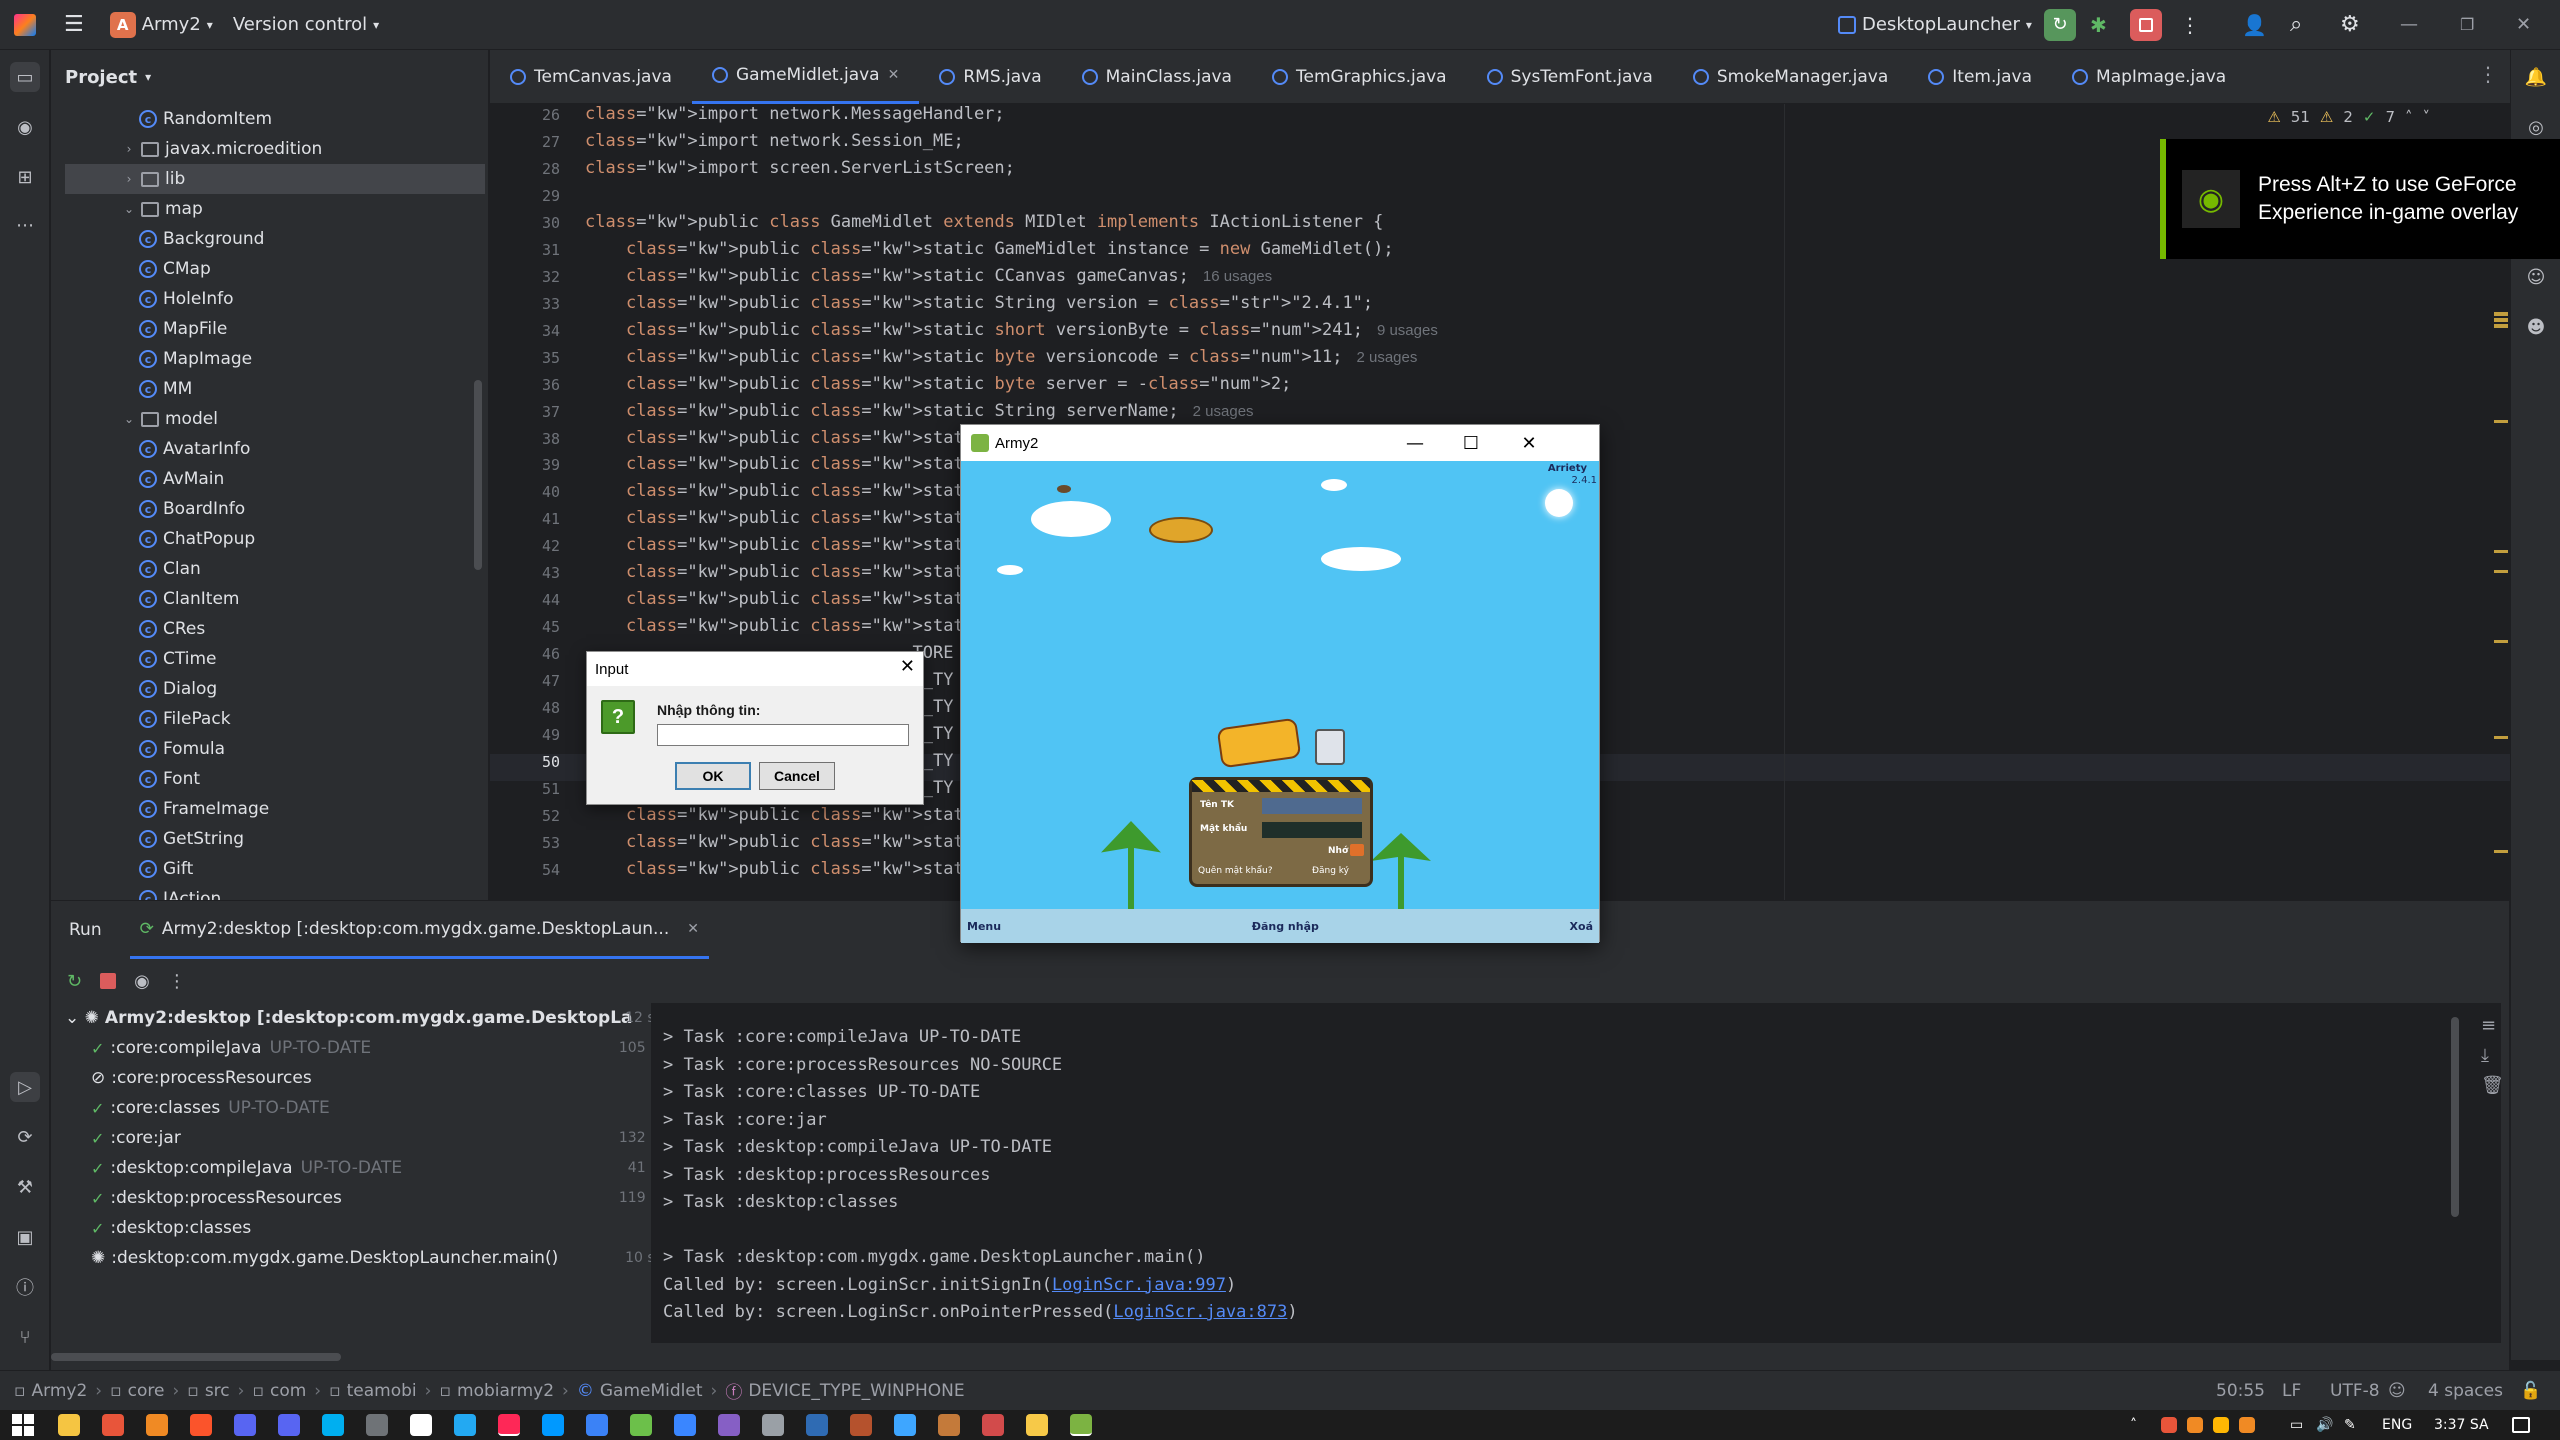  Describe the element at coordinates (182, 749) in the screenshot. I see `tree-class-item: c Fomula` at that location.